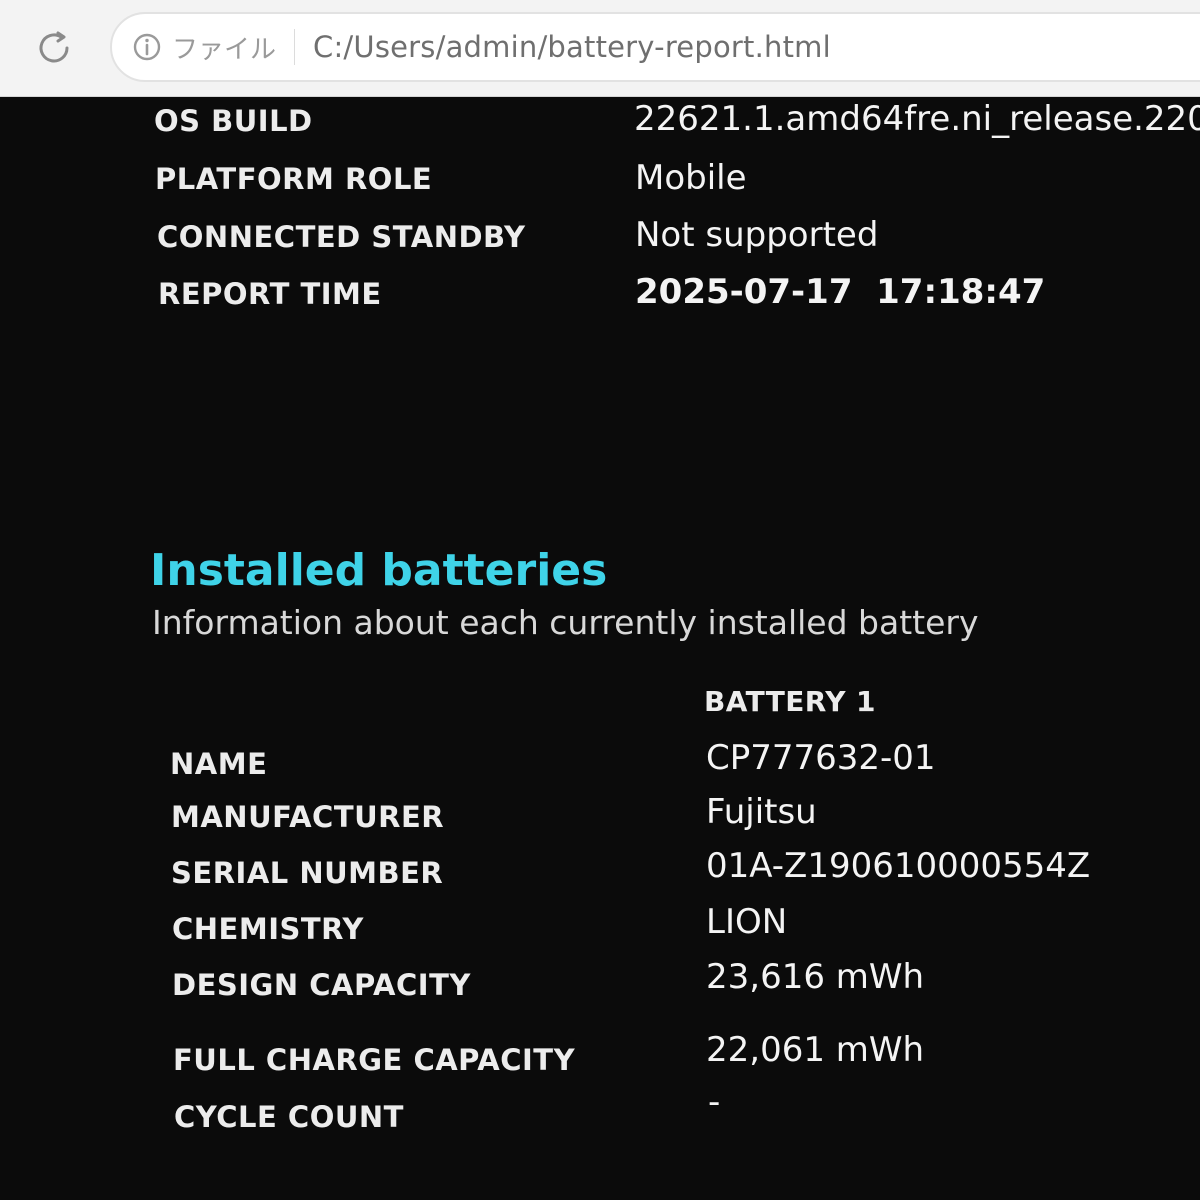 This screenshot has height=1200, width=1200. Describe the element at coordinates (268, 929) in the screenshot. I see `battery-row-label: CHEMISTRY` at that location.